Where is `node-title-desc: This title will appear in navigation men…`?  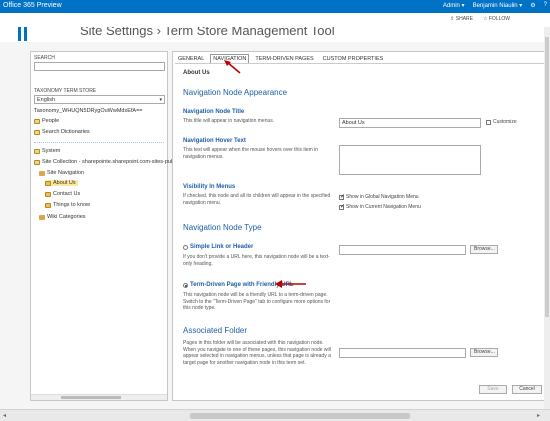
node-title-desc: This title will appear in navigation men… is located at coordinates (229, 121).